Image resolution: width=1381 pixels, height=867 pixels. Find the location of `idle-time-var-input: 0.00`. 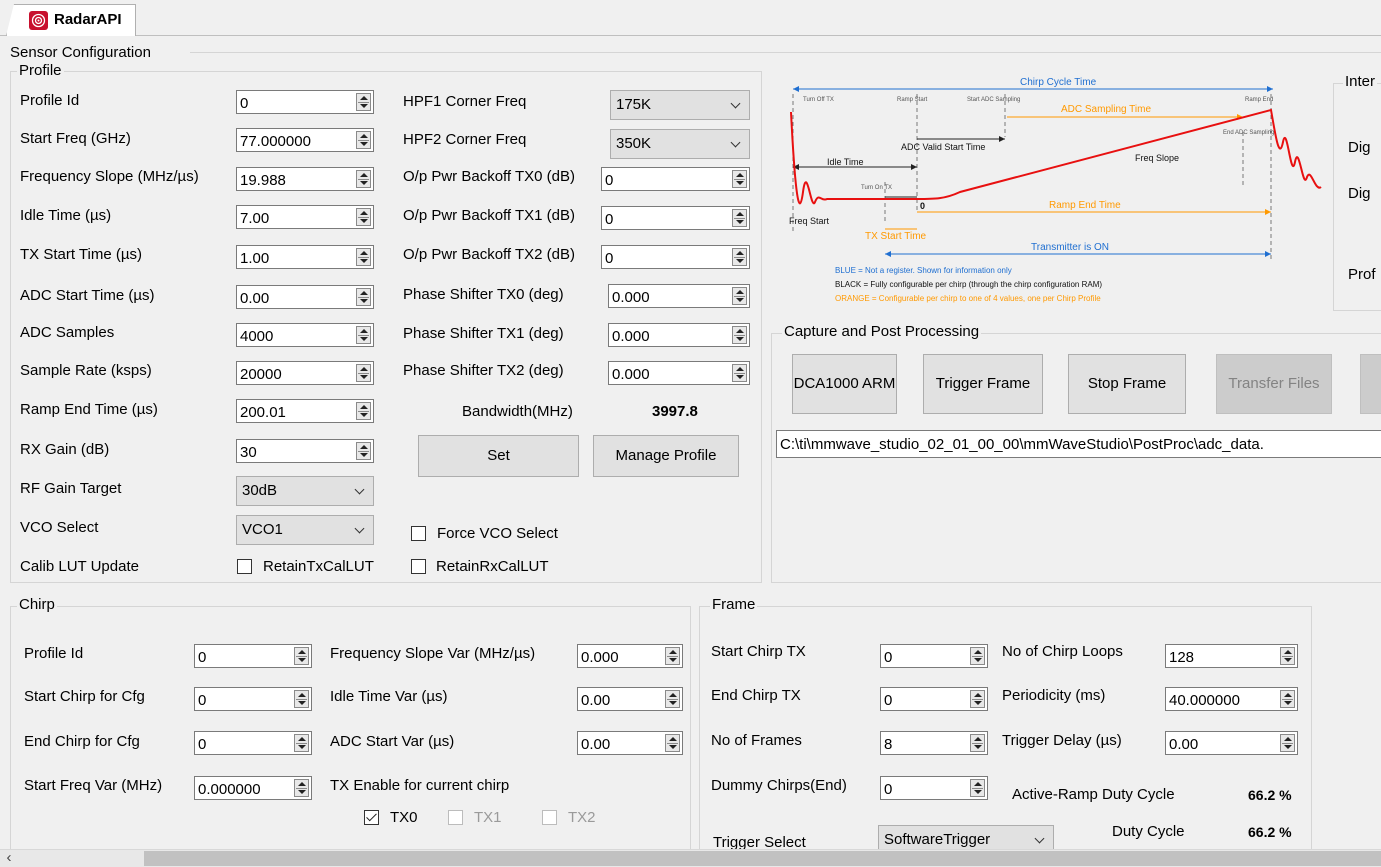

idle-time-var-input: 0.00 is located at coordinates (630, 699).